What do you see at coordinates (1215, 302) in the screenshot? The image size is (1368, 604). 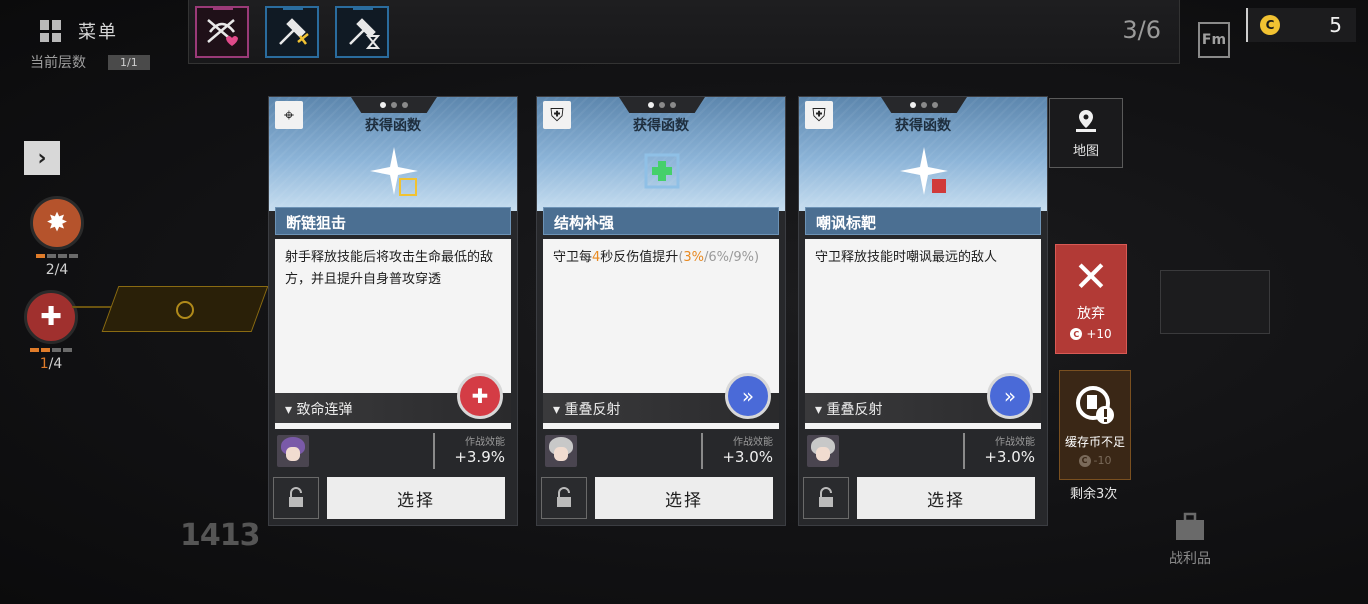 I see `map-node-right` at bounding box center [1215, 302].